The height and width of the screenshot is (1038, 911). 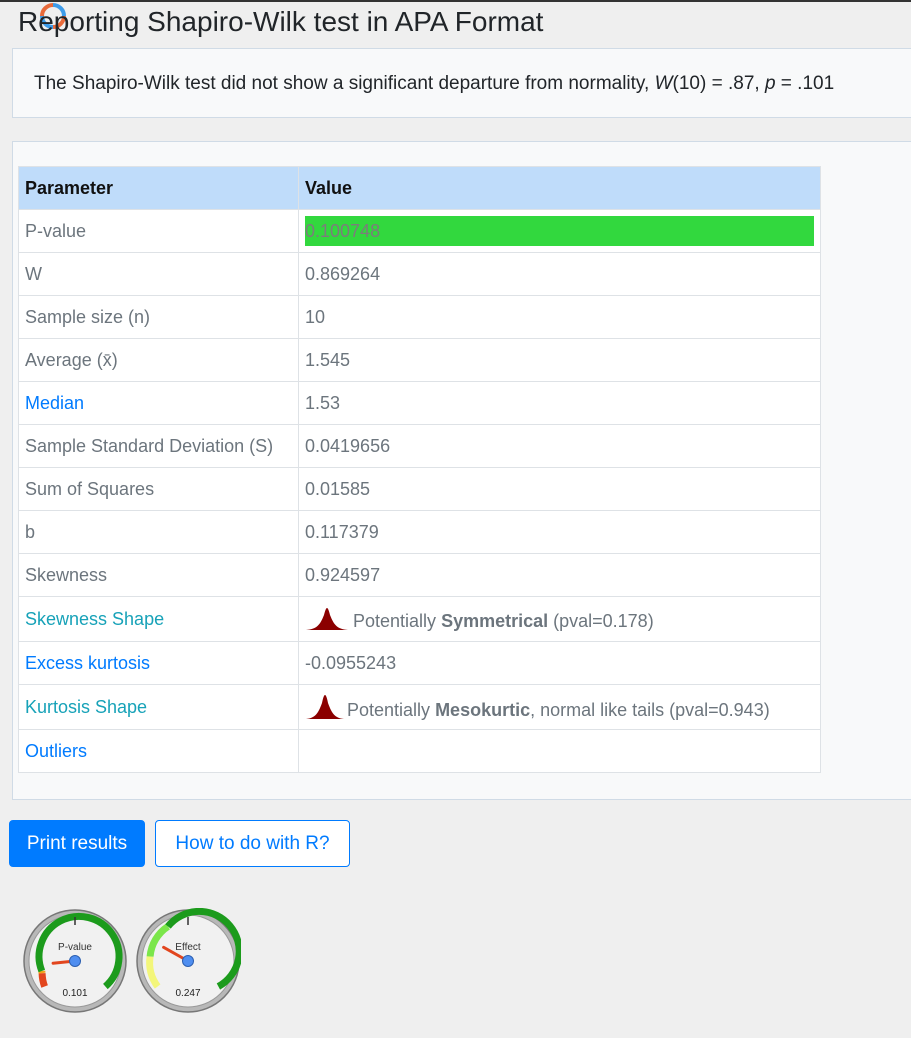 What do you see at coordinates (559, 317) in the screenshot?
I see `row-value: 10` at bounding box center [559, 317].